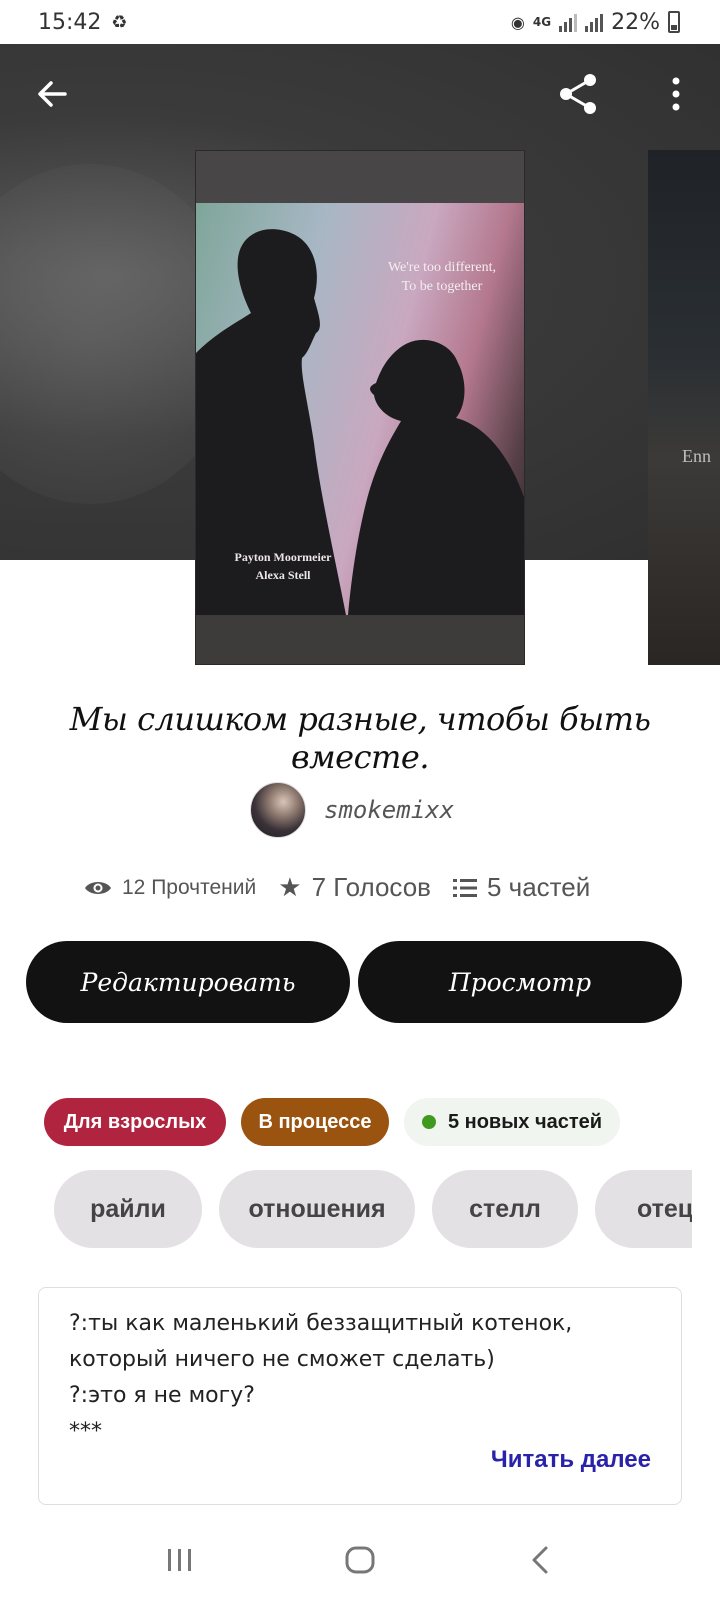 Image resolution: width=720 pixels, height=1600 pixels. Describe the element at coordinates (98, 887) in the screenshot. I see `eye-icon` at that location.